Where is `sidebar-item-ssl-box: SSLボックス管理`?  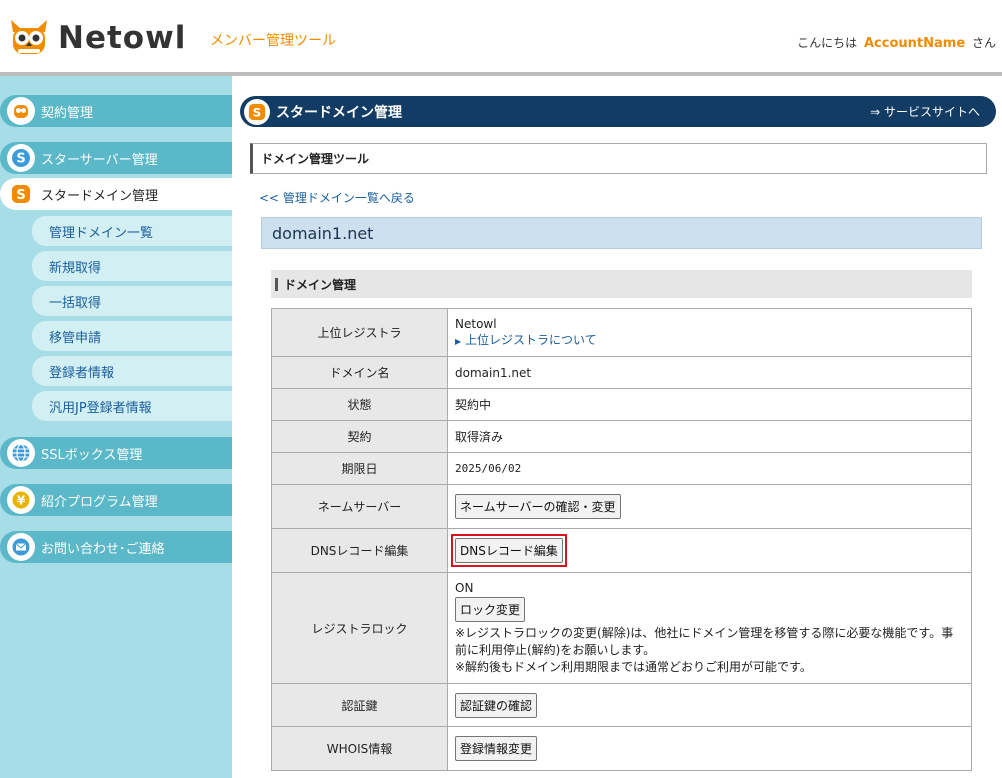 sidebar-item-ssl-box: SSLボックス管理 is located at coordinates (116, 453).